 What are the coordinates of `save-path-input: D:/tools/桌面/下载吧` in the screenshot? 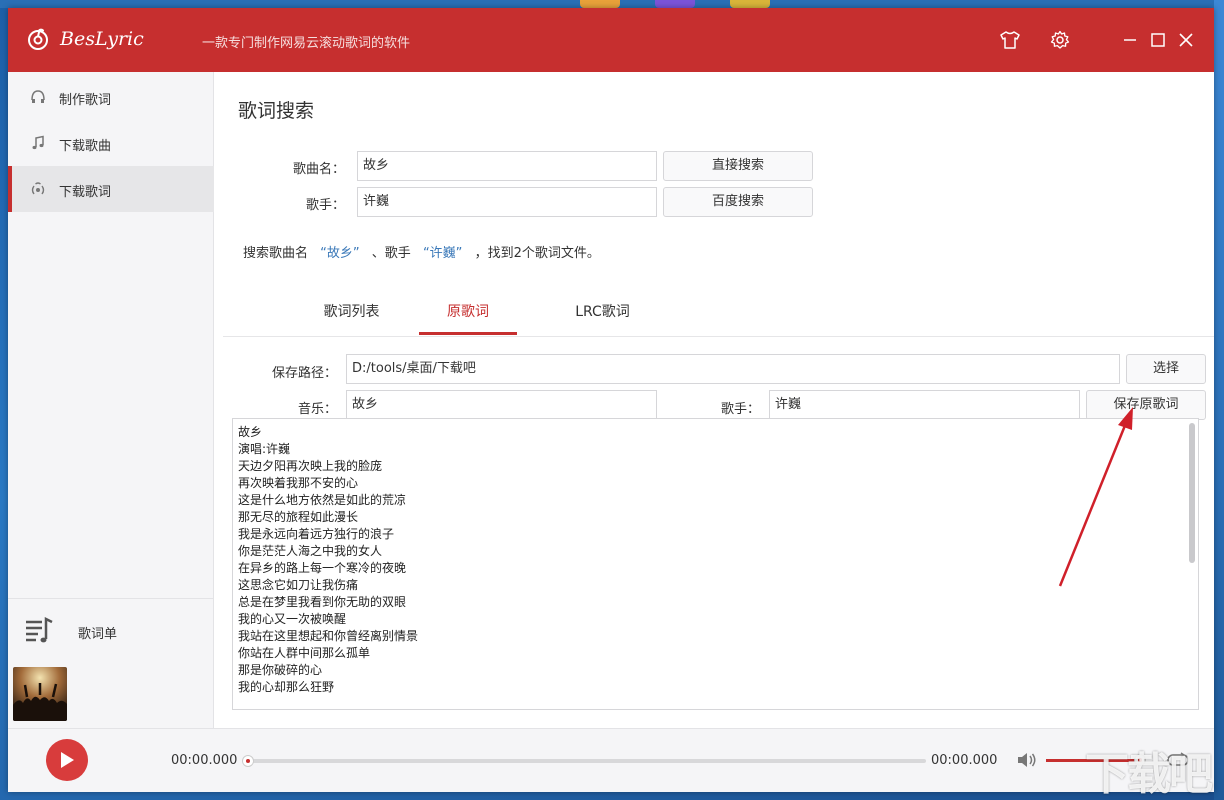 It's located at (733, 369).